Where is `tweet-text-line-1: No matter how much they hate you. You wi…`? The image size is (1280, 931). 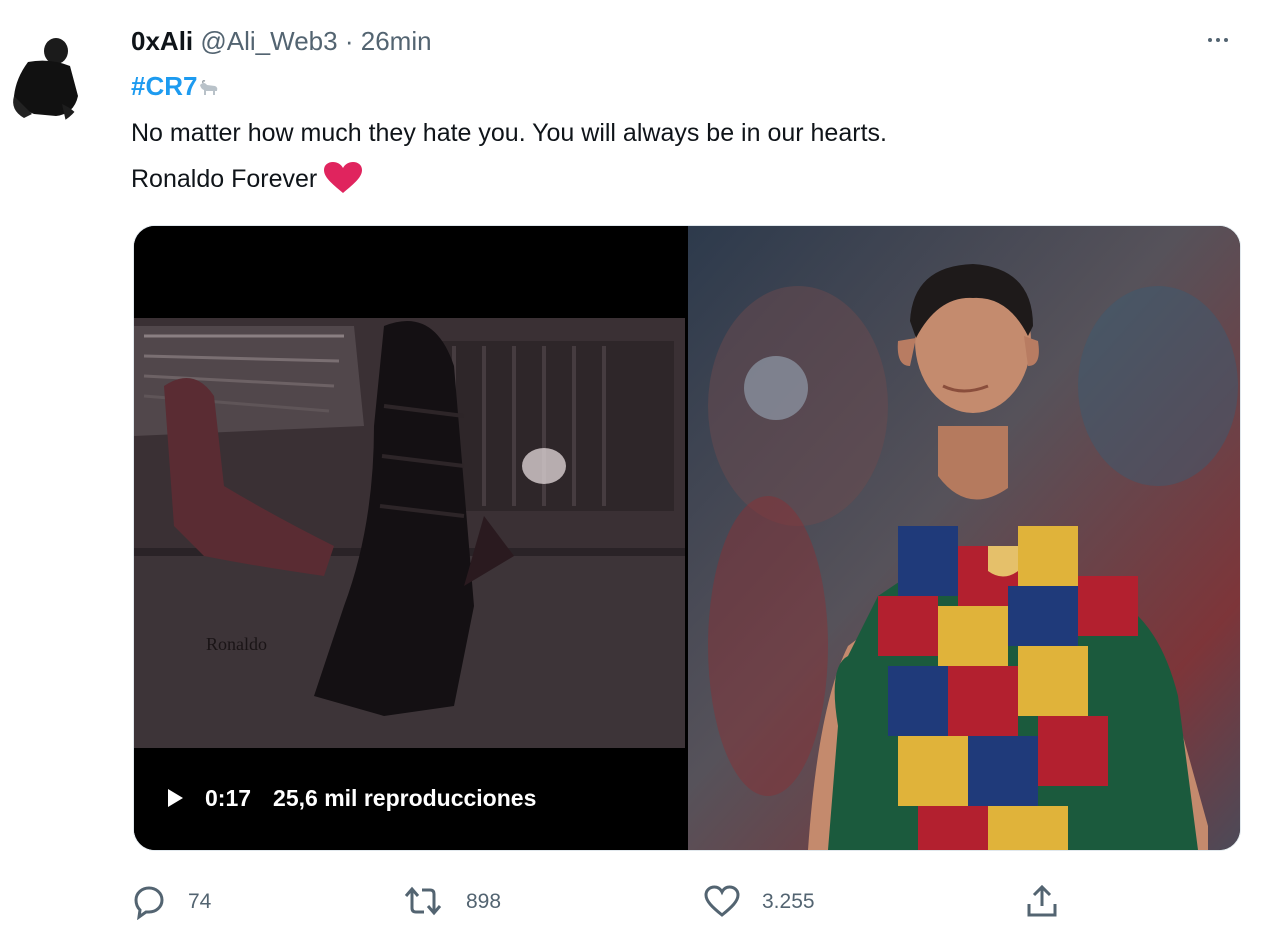 tweet-text-line-1: No matter how much they hate you. You wi… is located at coordinates (509, 133).